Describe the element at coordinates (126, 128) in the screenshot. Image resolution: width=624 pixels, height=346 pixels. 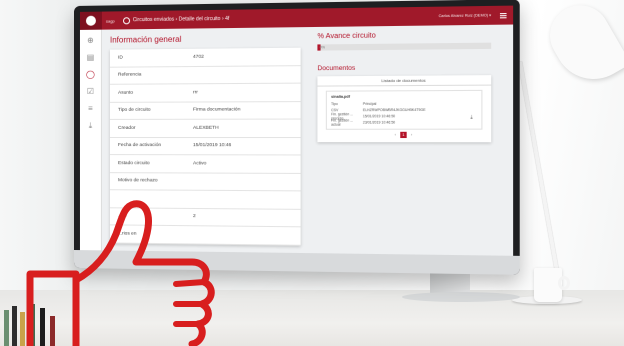
I see `row-key: Creador` at that location.